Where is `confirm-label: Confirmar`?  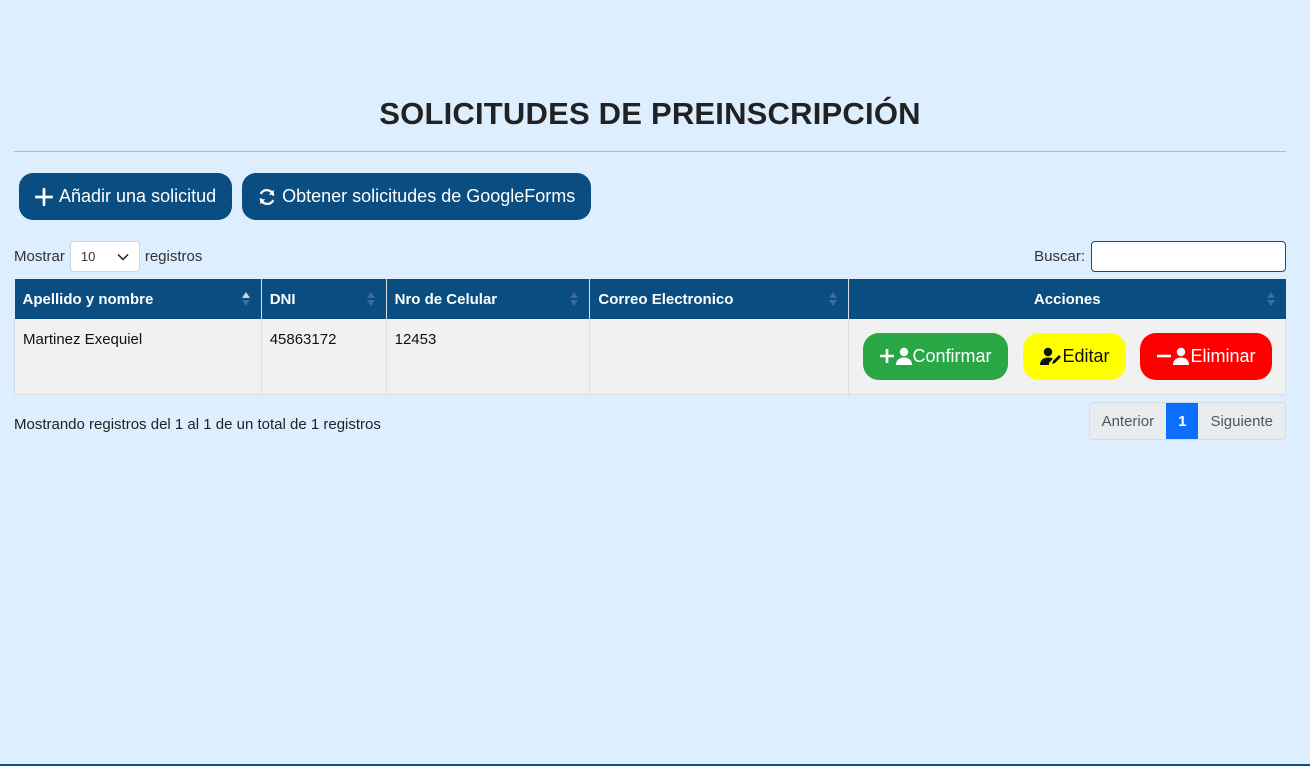 confirm-label: Confirmar is located at coordinates (952, 355).